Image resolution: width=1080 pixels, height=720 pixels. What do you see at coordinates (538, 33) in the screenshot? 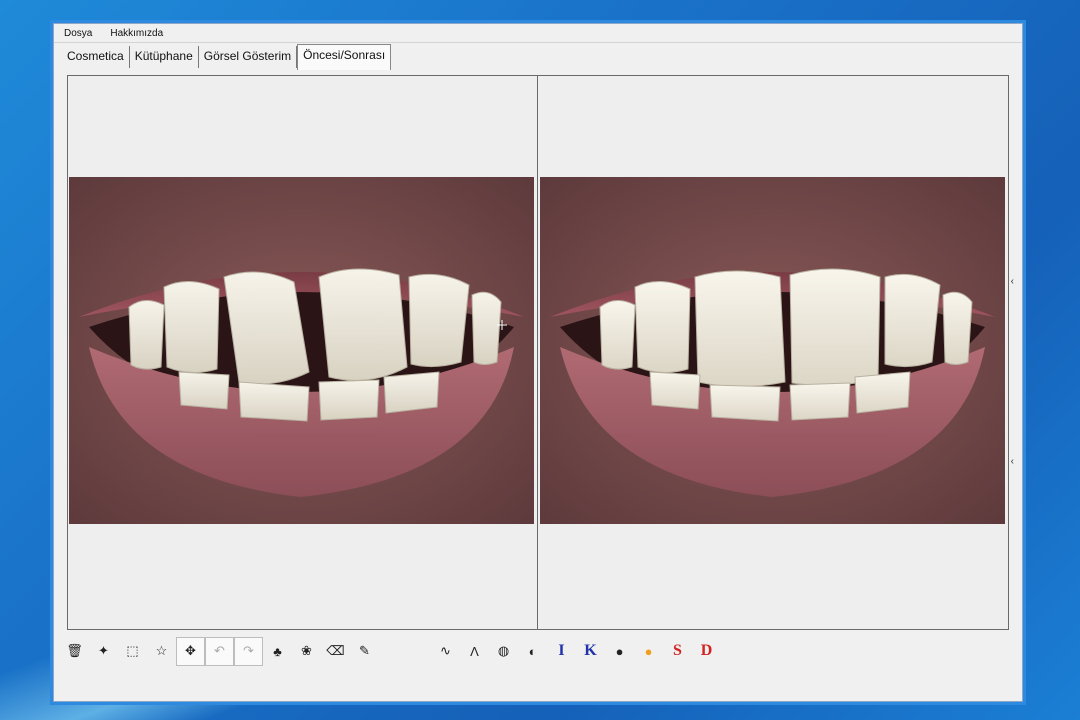
I see `menu-bar: Dosya Hakkımızda` at bounding box center [538, 33].